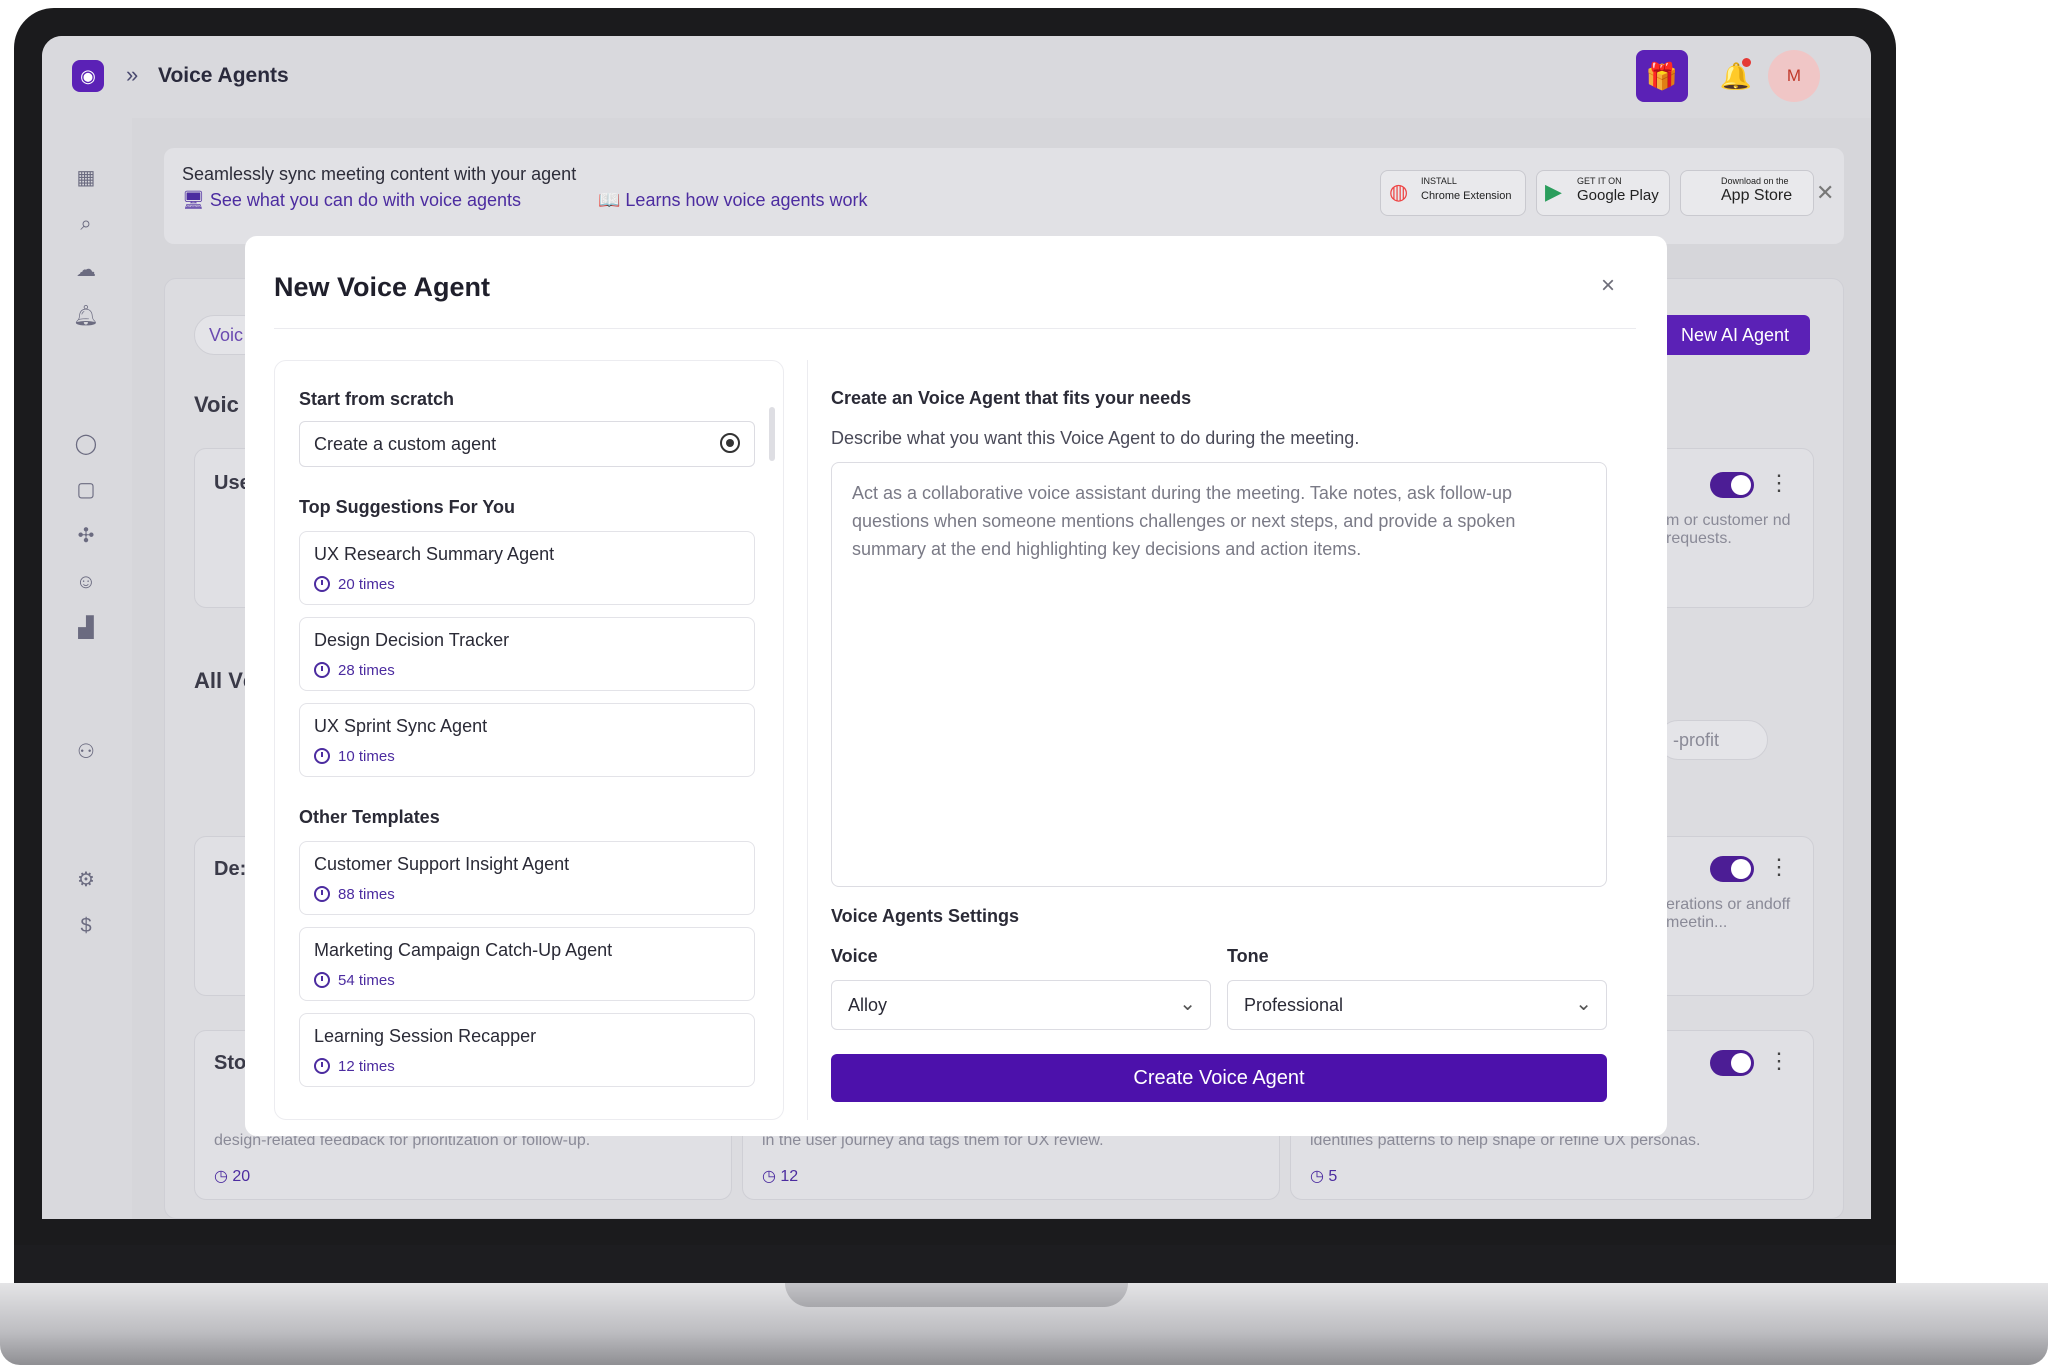 Image resolution: width=2048 pixels, height=1365 pixels. I want to click on top-bar: ◉ » Voice Agents 🎁 🔔 M, so click(956, 77).